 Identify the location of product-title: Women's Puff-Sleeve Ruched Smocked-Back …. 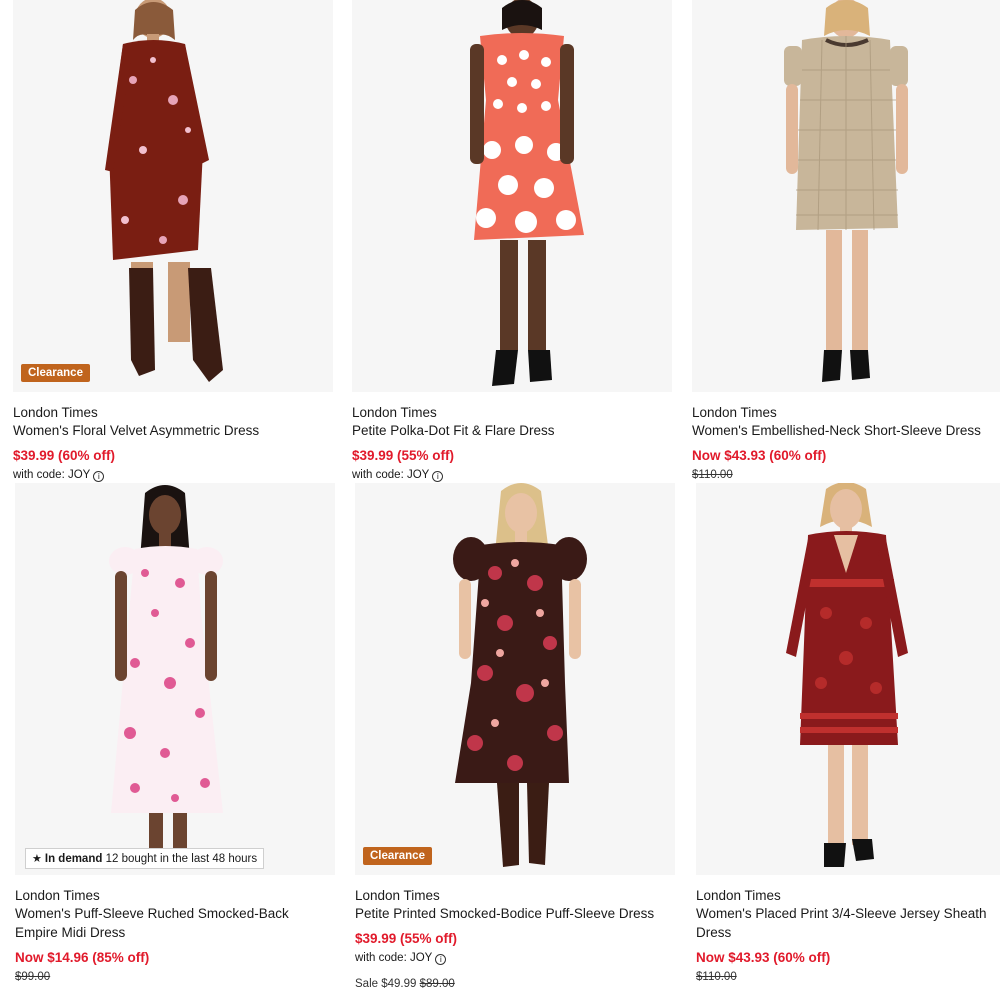
(175, 923).